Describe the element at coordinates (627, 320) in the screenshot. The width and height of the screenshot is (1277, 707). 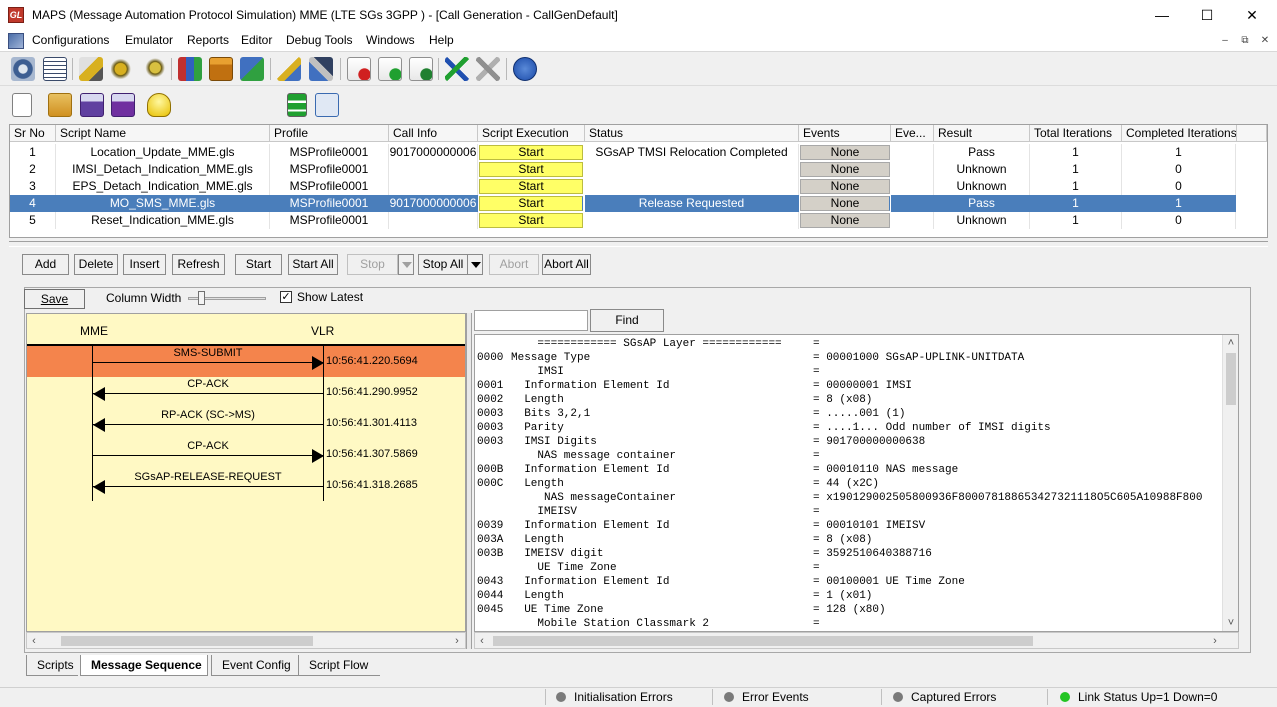
I see `find-button: Find` at that location.